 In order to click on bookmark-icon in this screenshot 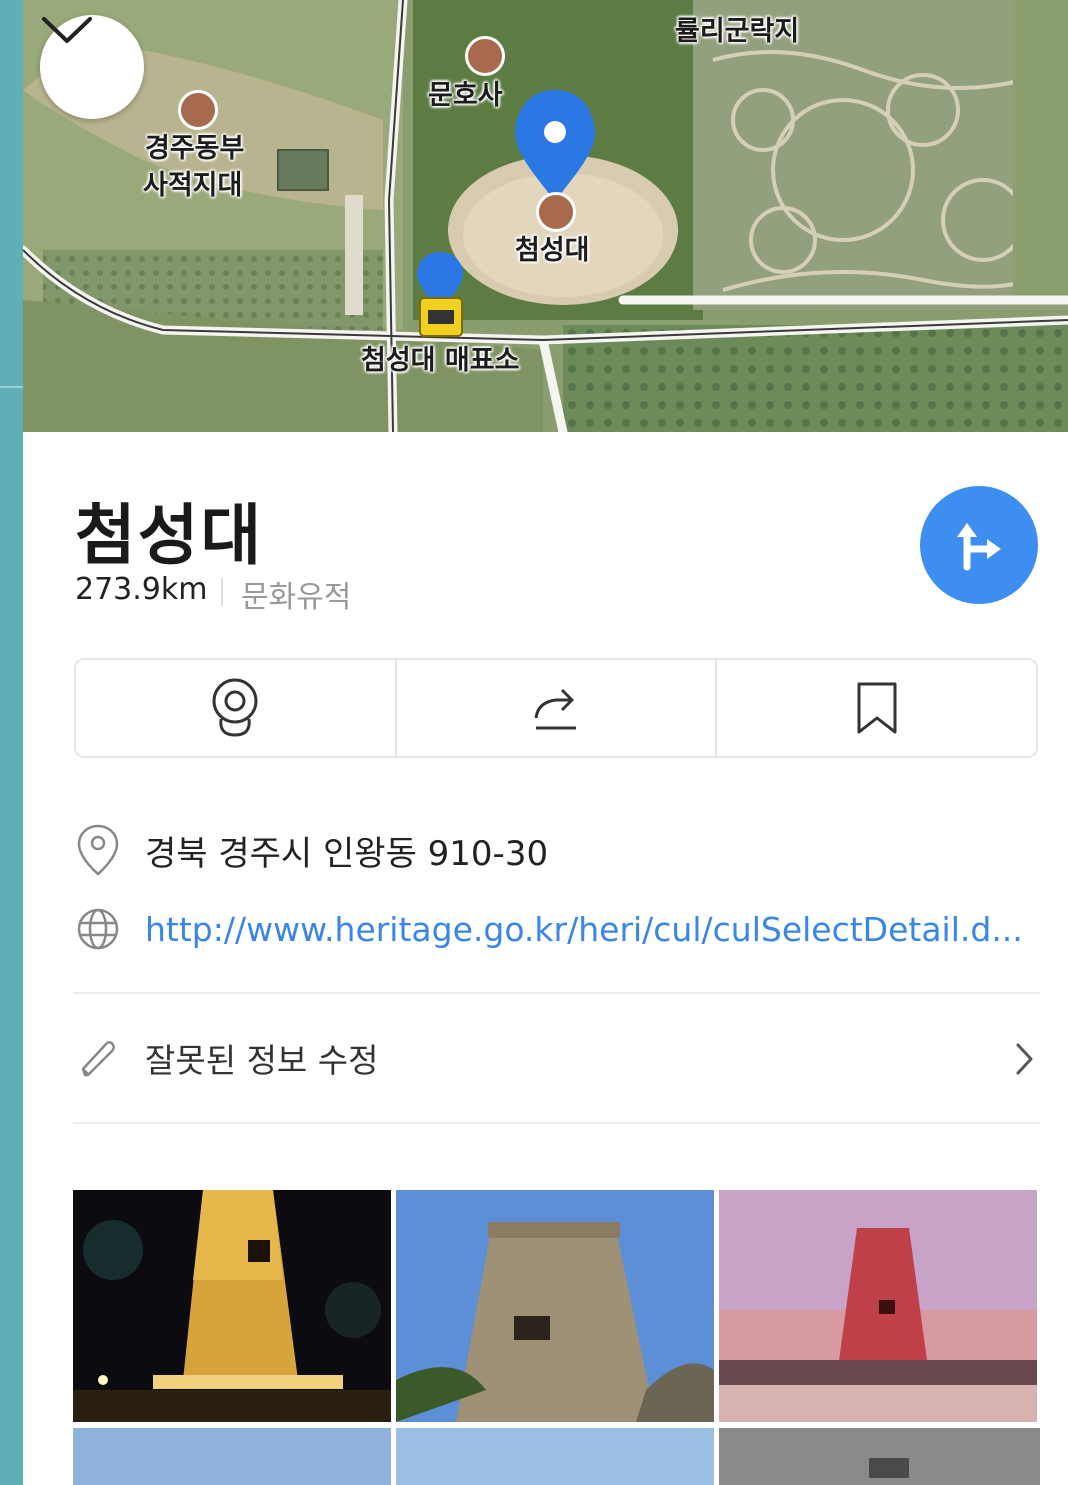, I will do `click(877, 708)`.